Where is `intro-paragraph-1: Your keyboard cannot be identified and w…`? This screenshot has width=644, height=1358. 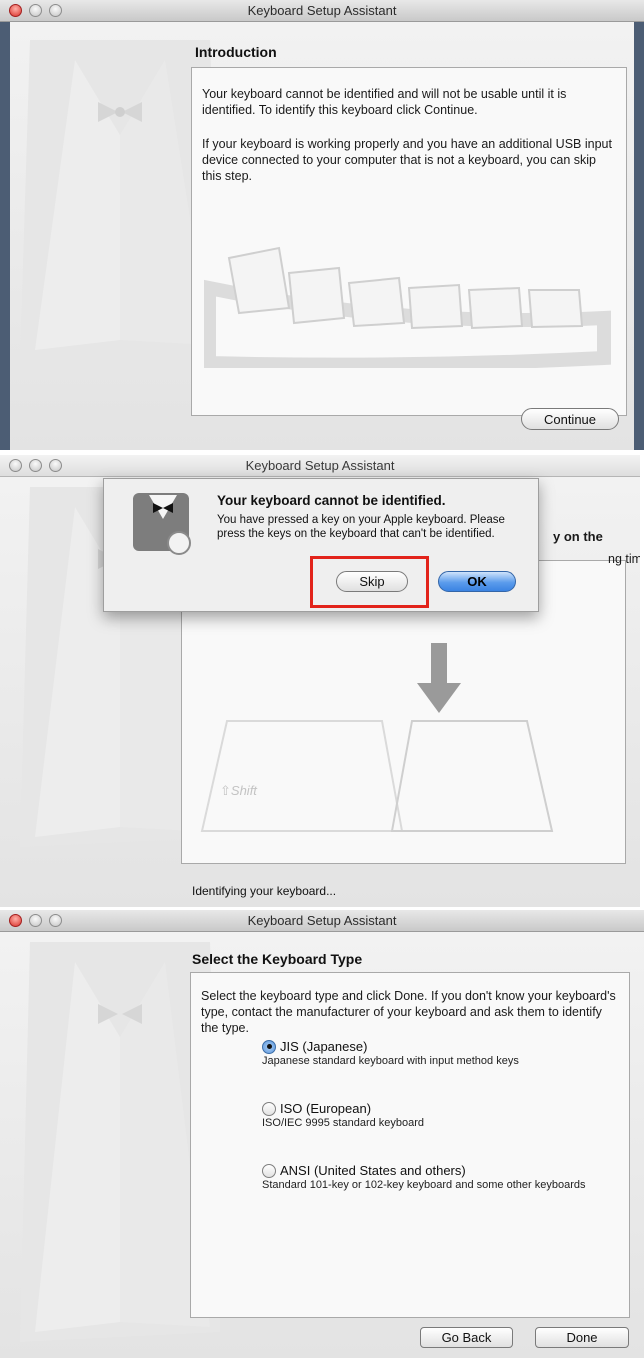
intro-paragraph-1: Your keyboard cannot be identified and w… is located at coordinates (384, 102).